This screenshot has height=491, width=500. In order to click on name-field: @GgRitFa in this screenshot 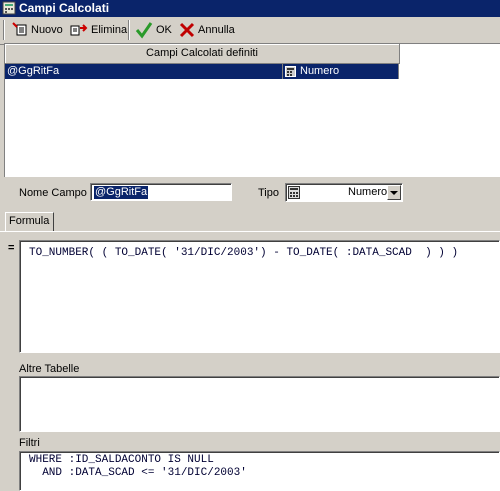, I will do `click(161, 192)`.